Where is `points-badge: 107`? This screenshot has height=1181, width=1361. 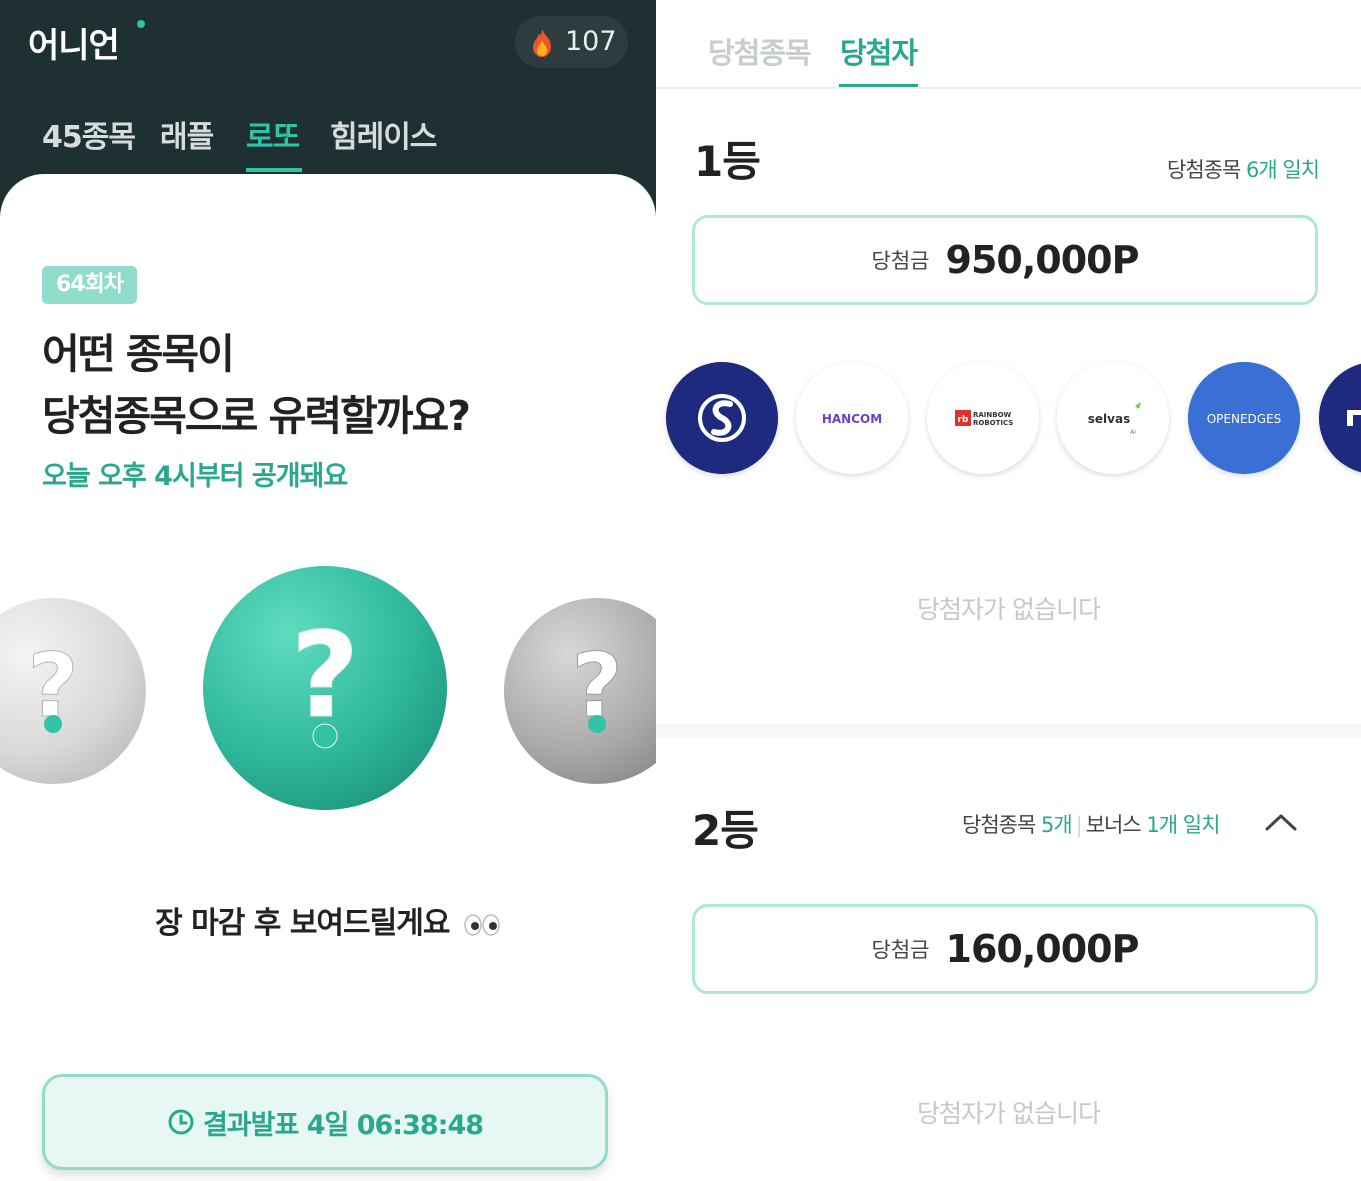
points-badge: 107 is located at coordinates (571, 42).